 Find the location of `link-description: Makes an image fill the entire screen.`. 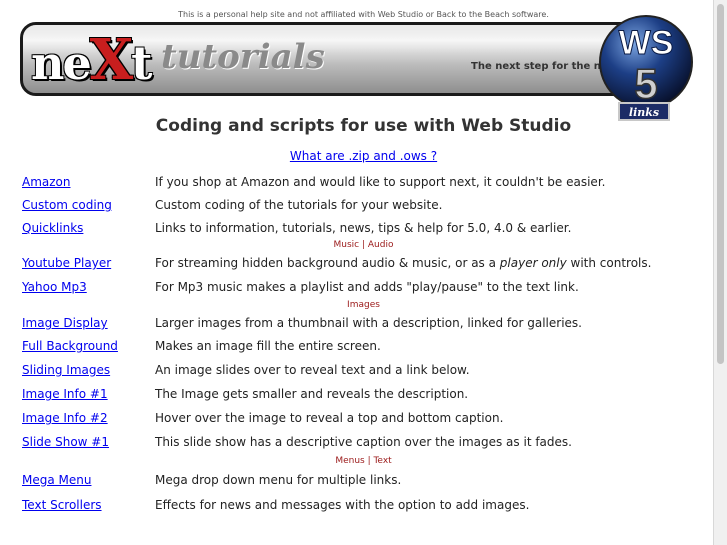

link-description: Makes an image fill the entire screen. is located at coordinates (268, 346).